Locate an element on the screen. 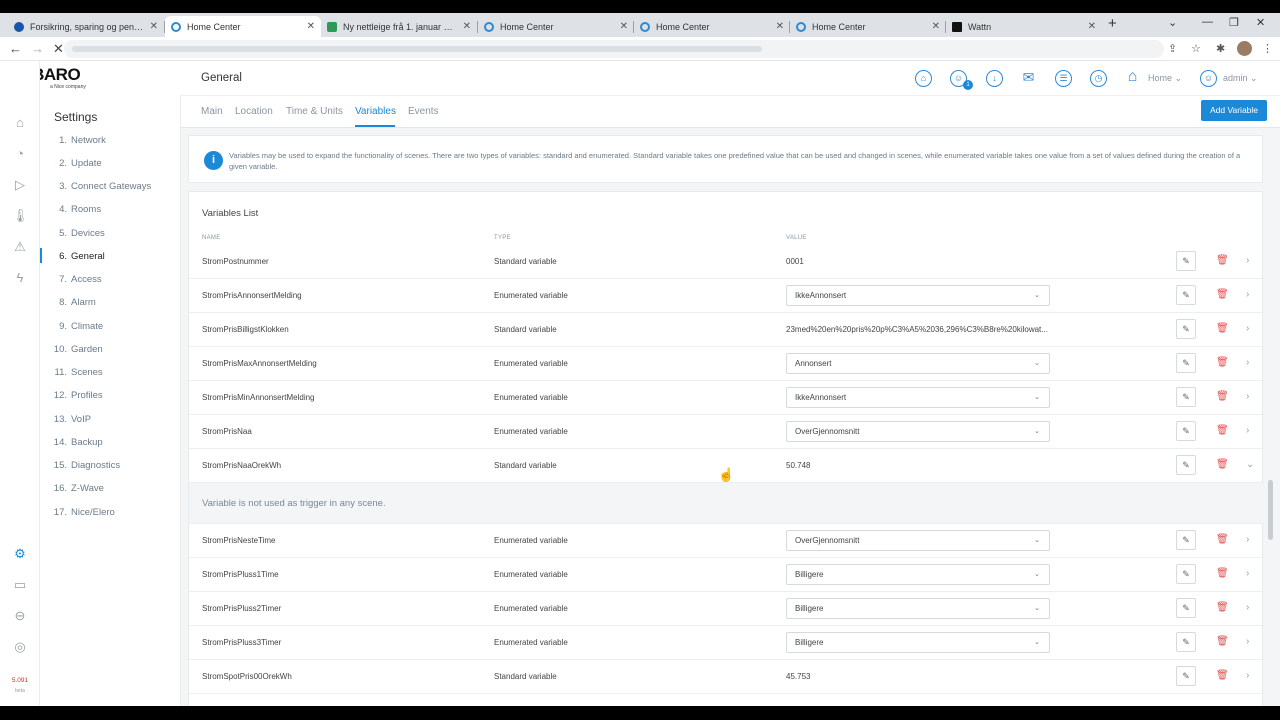  sidebar-item-profiles: 12. Profiles is located at coordinates (110, 396).